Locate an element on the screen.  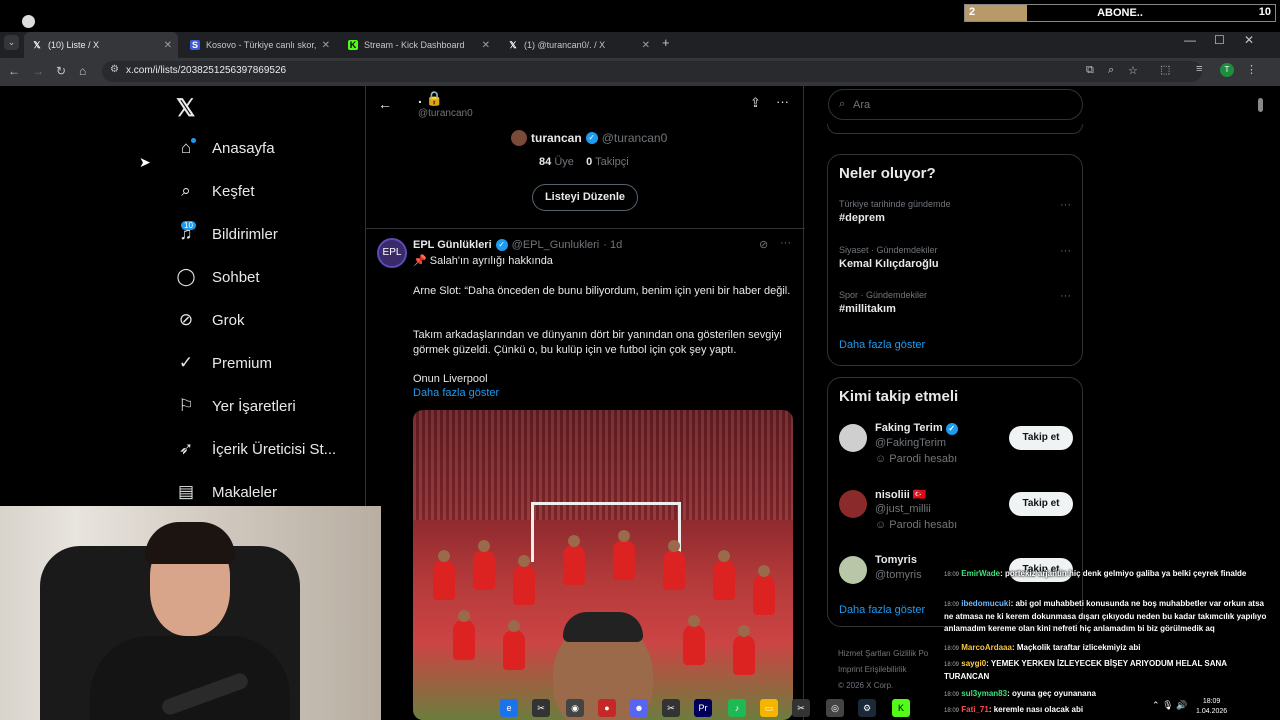
recorder-icon: ● is located at coordinates (607, 708).